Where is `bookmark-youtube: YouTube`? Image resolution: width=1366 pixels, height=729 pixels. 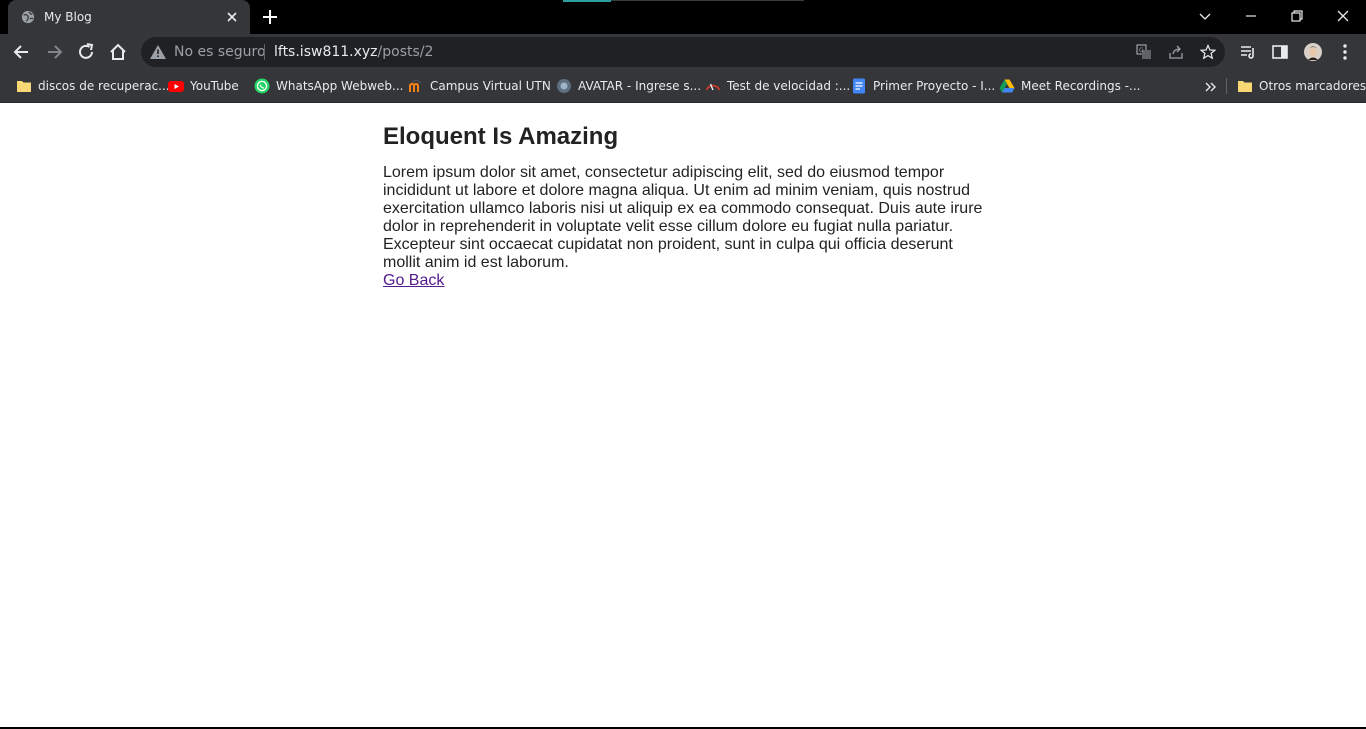 bookmark-youtube: YouTube is located at coordinates (203, 86).